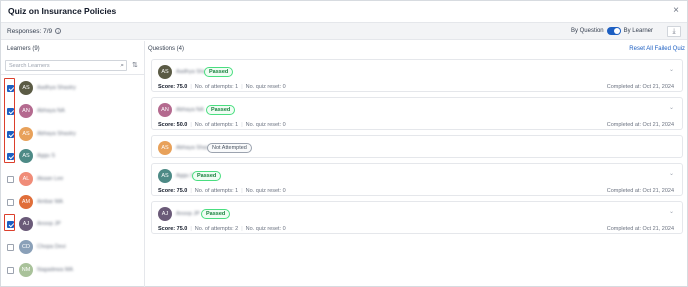 The height and width of the screenshot is (287, 688). I want to click on learner-row: AS Aadhya Shastry, so click(72, 89).